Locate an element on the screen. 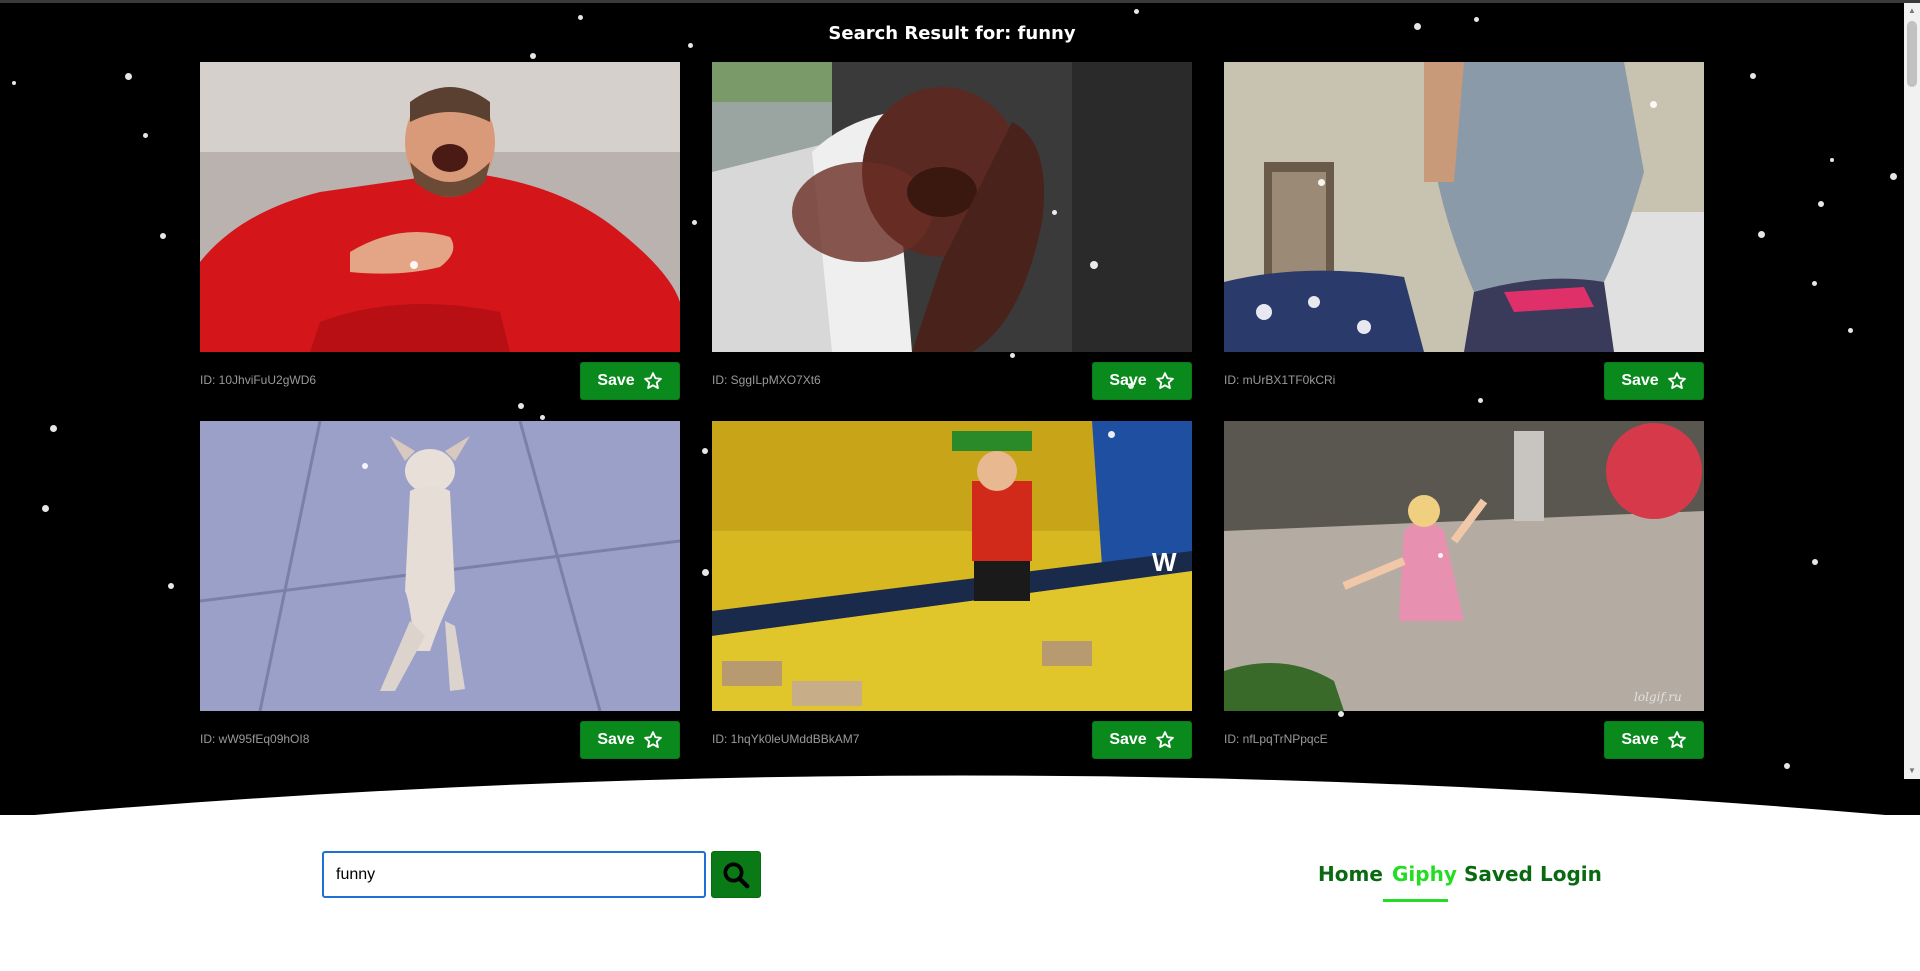 This screenshot has height=971, width=1920. search-input is located at coordinates (514, 874).